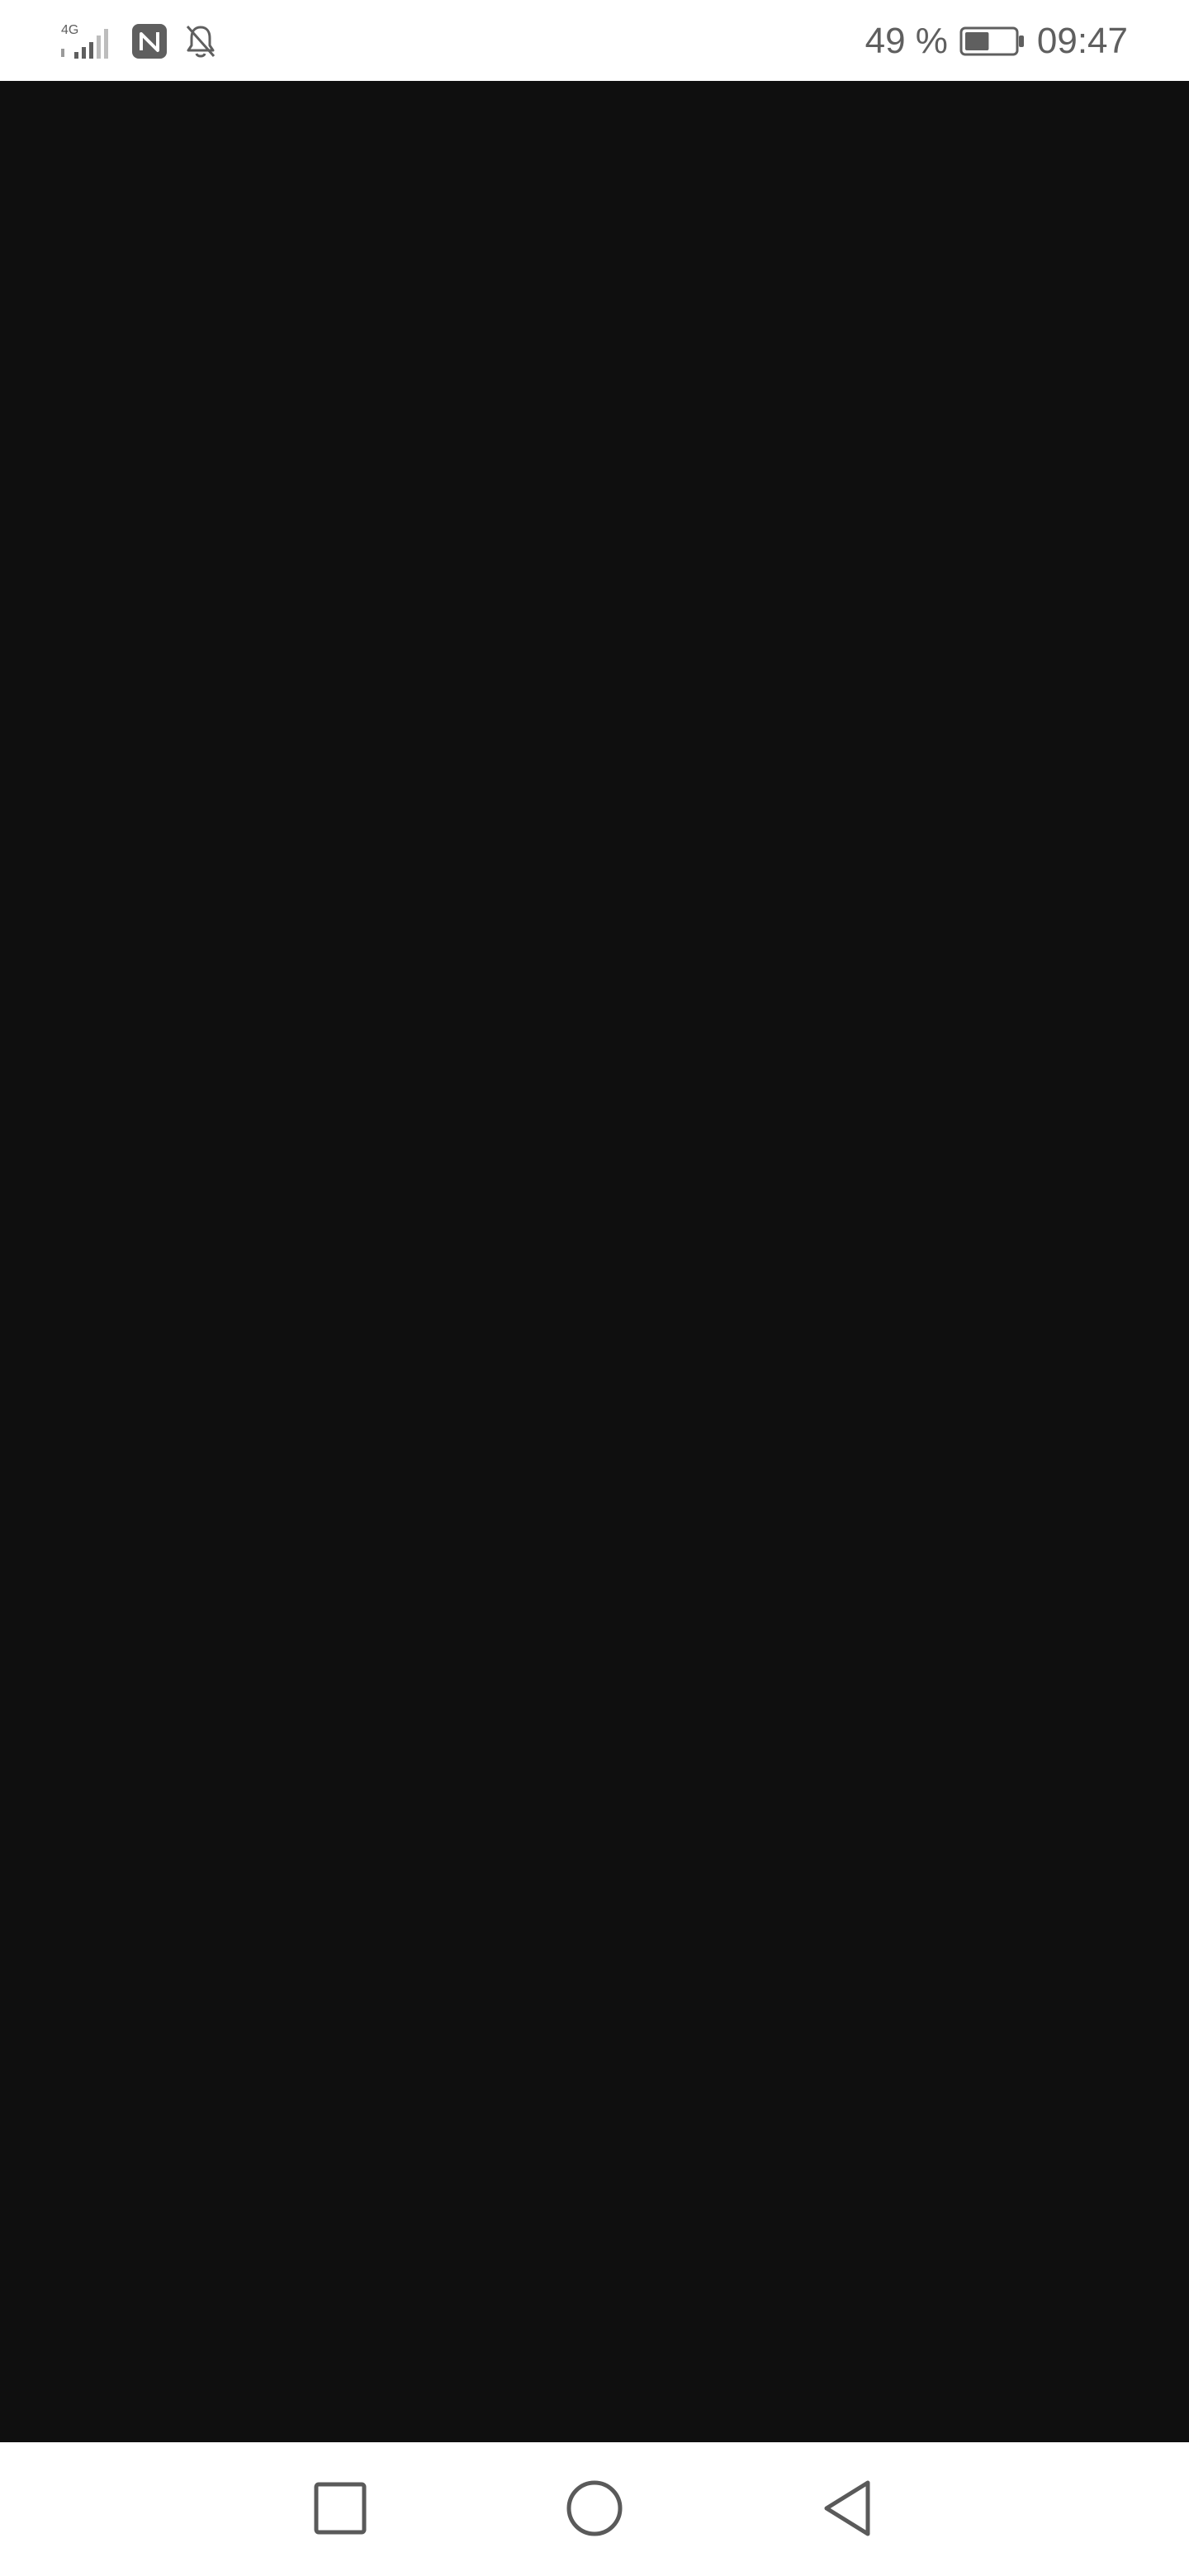  Describe the element at coordinates (1082, 41) in the screenshot. I see `clock: 09:47` at that location.